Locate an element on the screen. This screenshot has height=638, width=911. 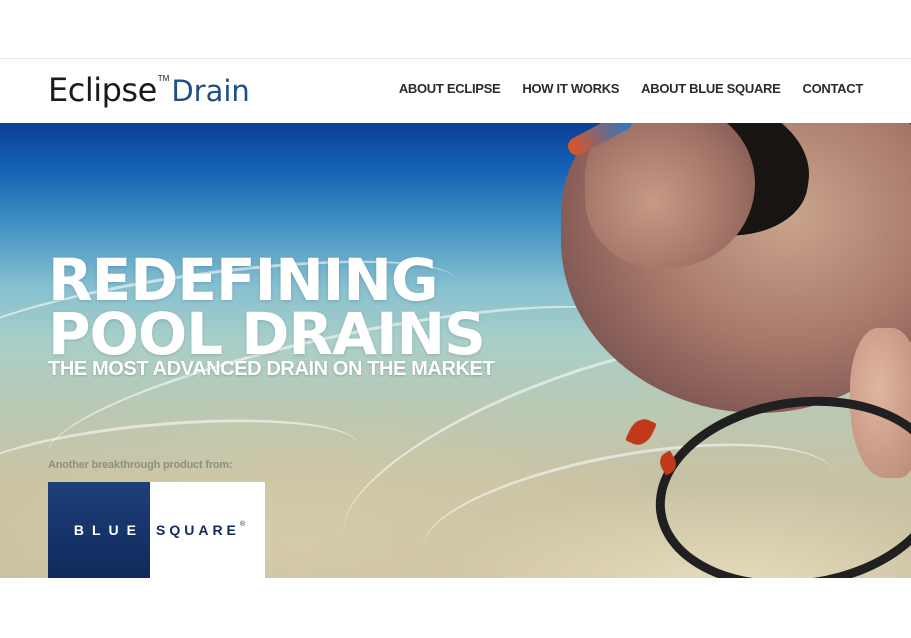
nav-contact: CONTACT is located at coordinates (833, 88).